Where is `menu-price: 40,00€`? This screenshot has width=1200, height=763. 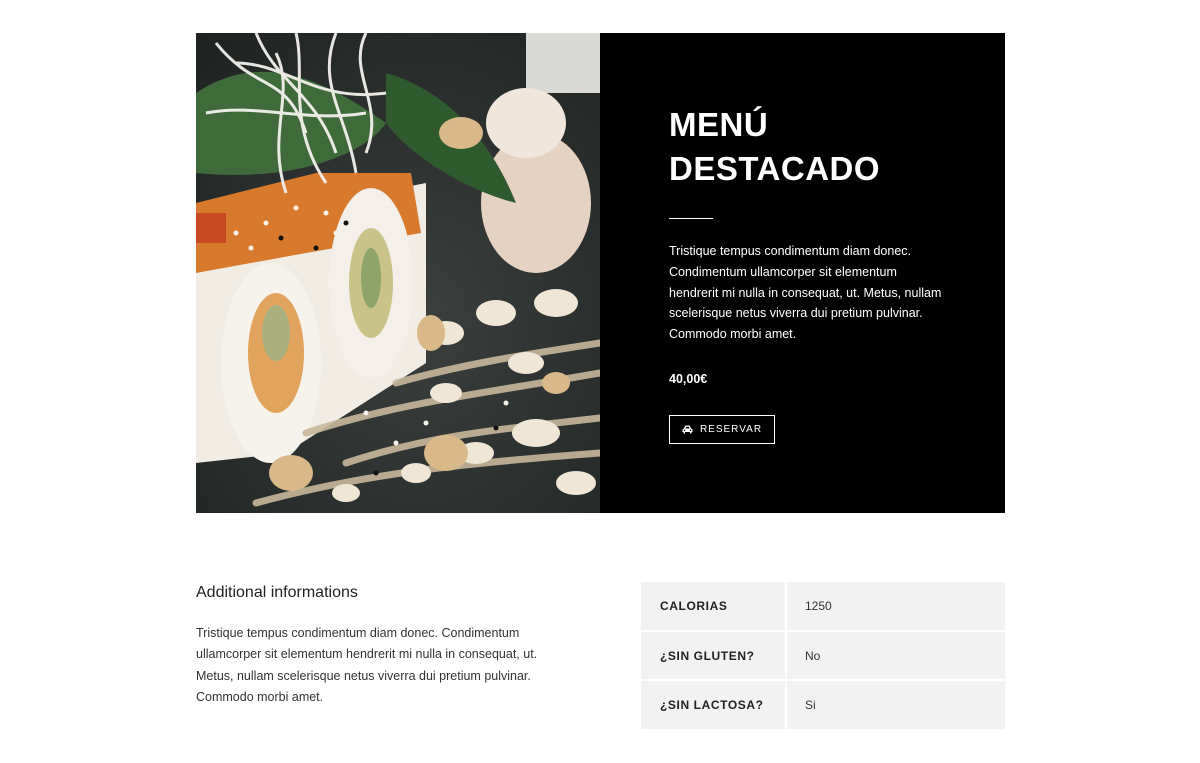
menu-price: 40,00€ is located at coordinates (688, 379).